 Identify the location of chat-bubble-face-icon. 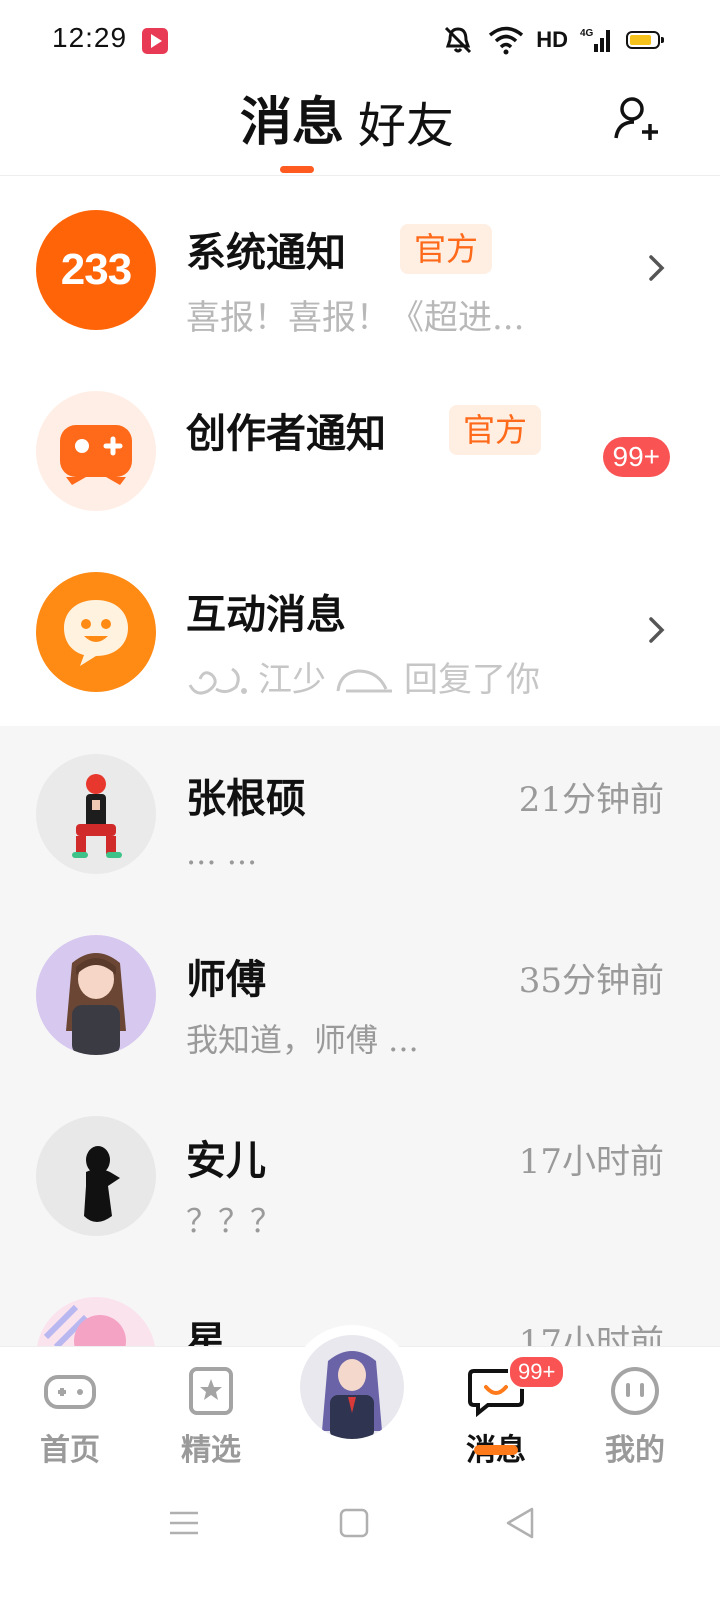
(96, 633).